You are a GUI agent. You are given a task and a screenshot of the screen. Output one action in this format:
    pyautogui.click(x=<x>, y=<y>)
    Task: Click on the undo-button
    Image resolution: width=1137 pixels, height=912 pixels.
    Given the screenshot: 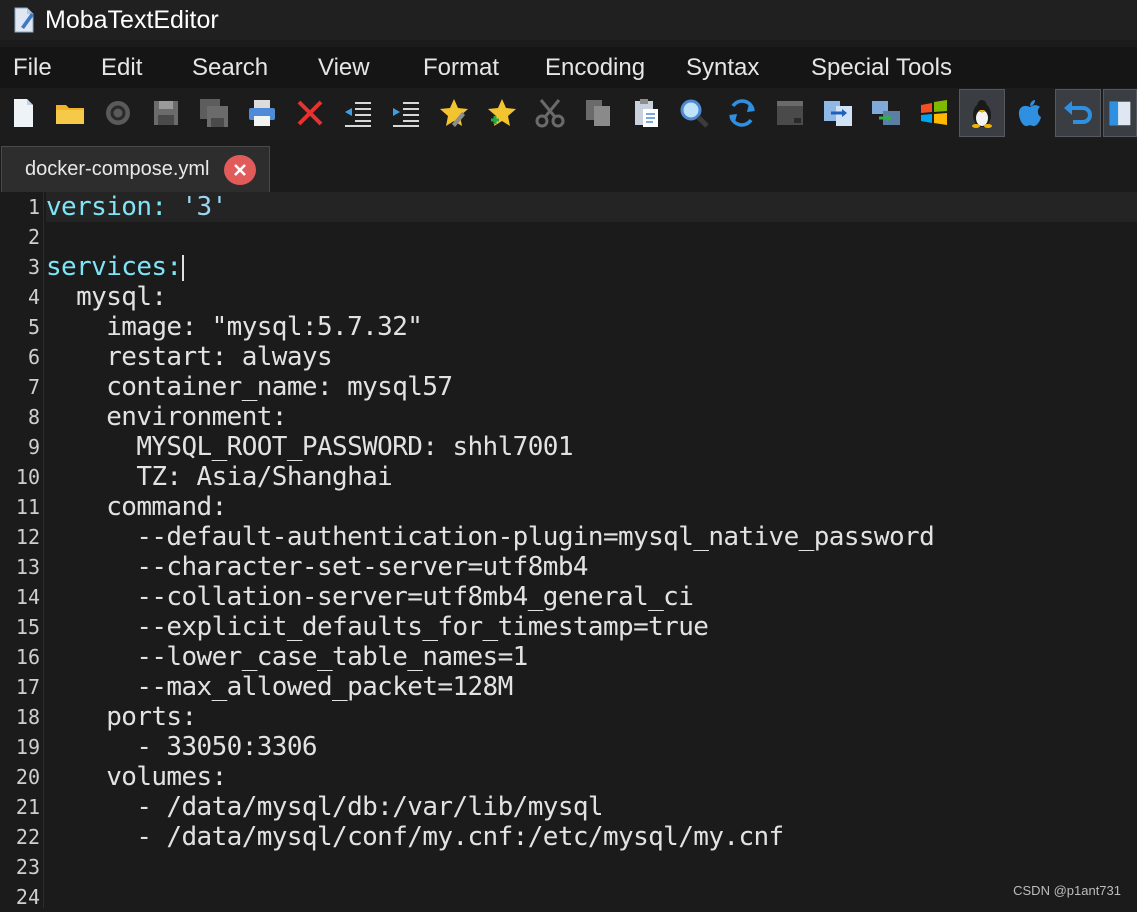 What is the action you would take?
    pyautogui.click(x=1078, y=113)
    